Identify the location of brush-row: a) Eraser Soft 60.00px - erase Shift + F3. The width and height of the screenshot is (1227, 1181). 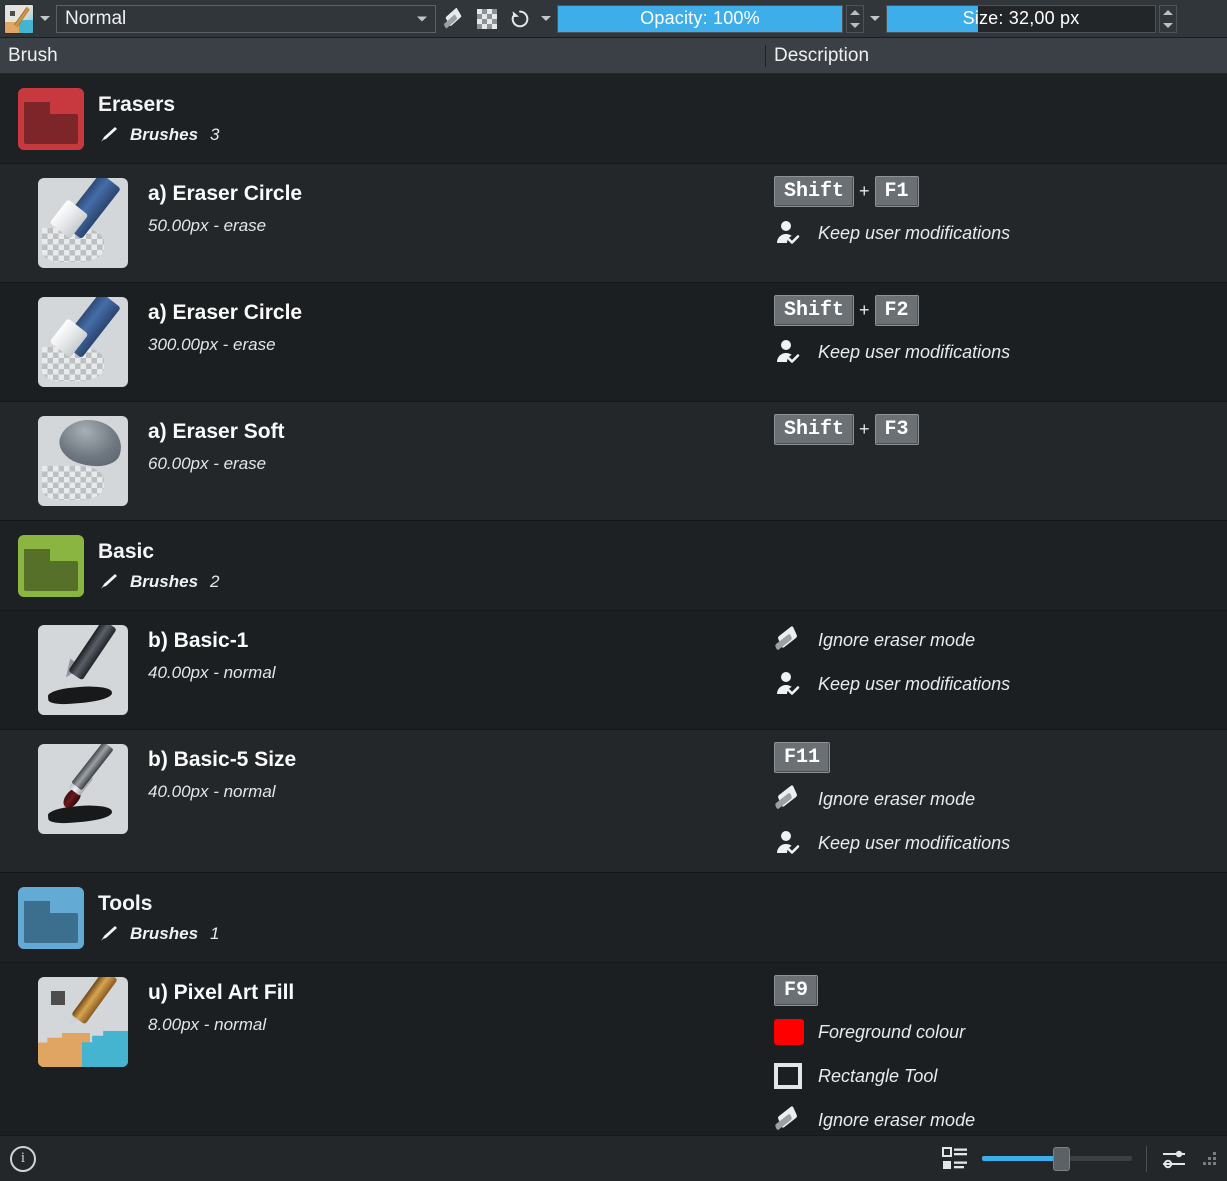
(613, 461).